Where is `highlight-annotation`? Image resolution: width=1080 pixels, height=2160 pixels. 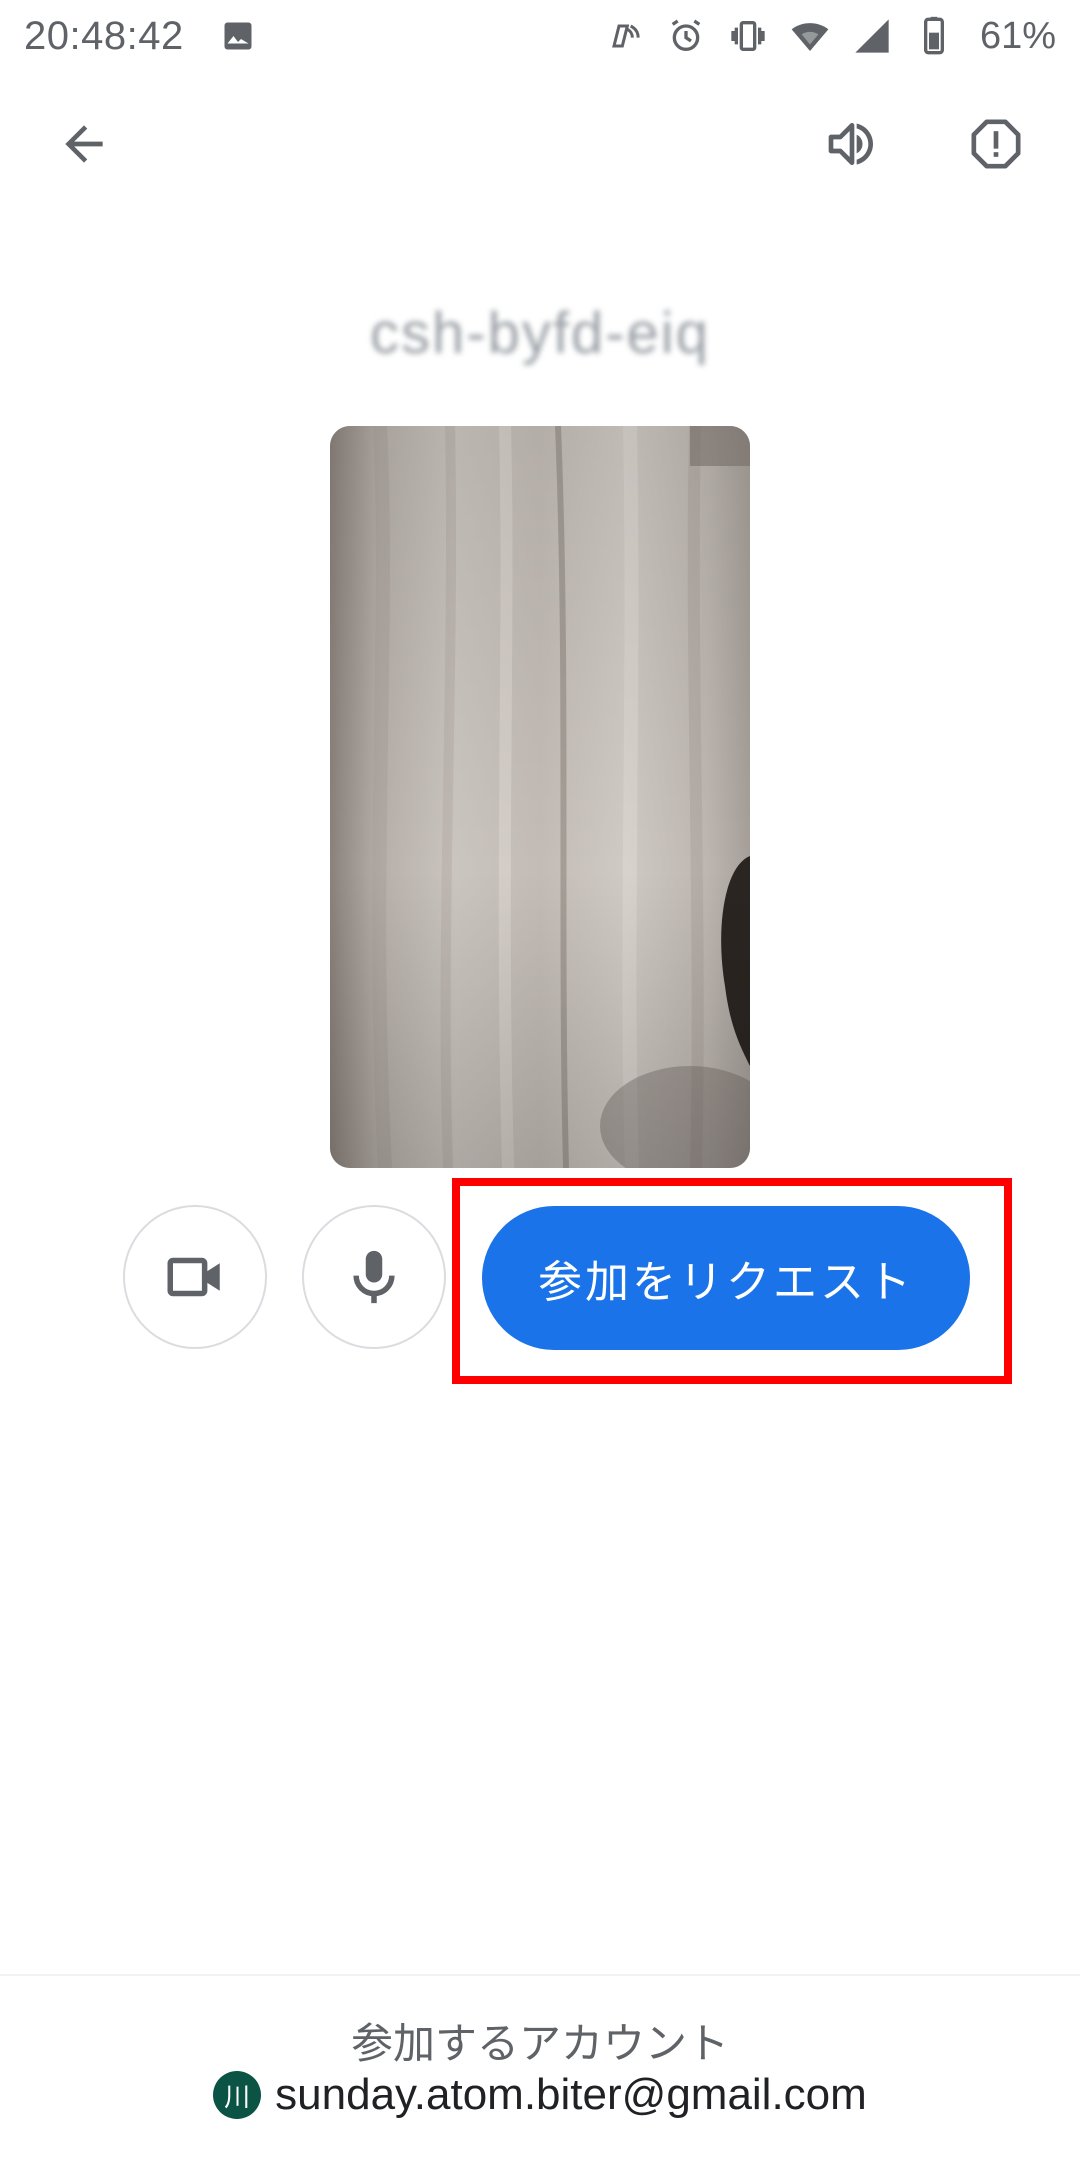 highlight-annotation is located at coordinates (732, 1281).